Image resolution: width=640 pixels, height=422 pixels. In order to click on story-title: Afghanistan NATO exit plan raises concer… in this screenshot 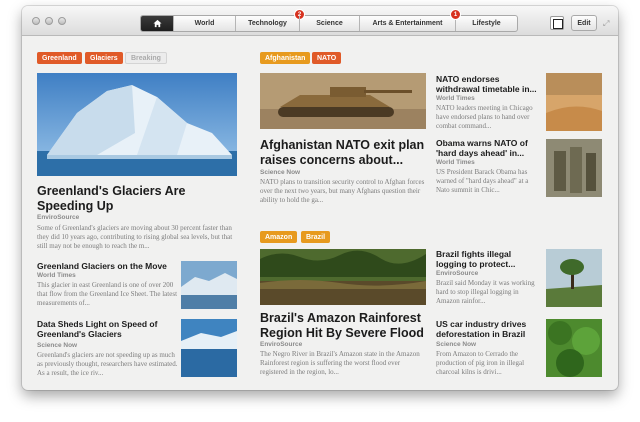, I will do `click(344, 153)`.